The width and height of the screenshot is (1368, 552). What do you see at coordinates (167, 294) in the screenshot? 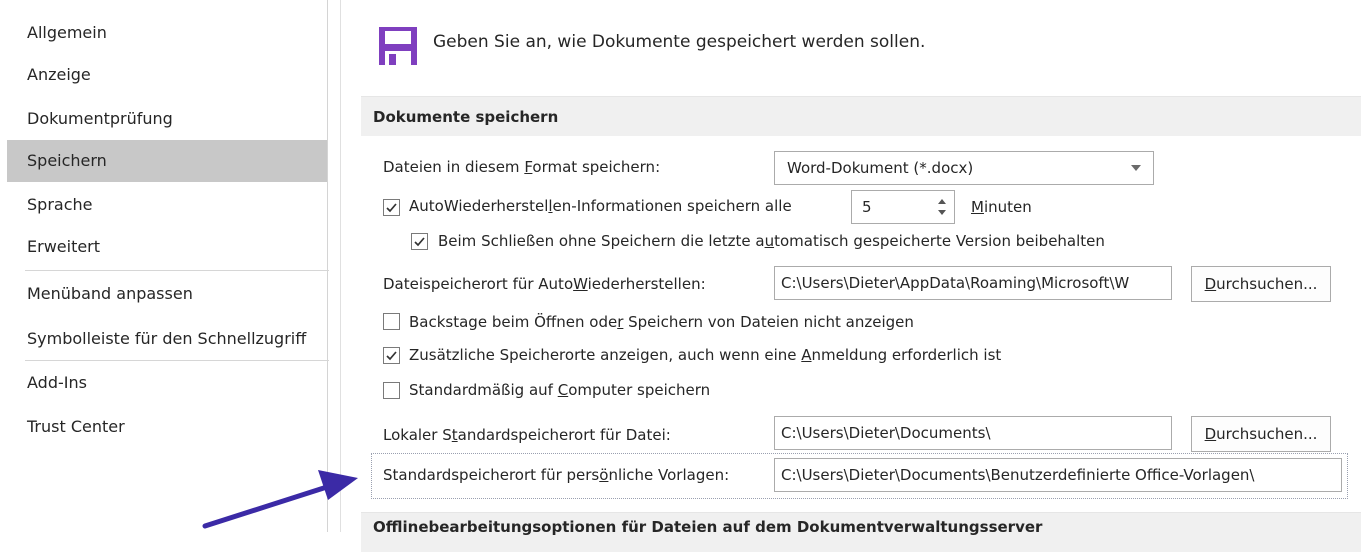
I see `sidebar-item-menueband: Menüband anpassen` at bounding box center [167, 294].